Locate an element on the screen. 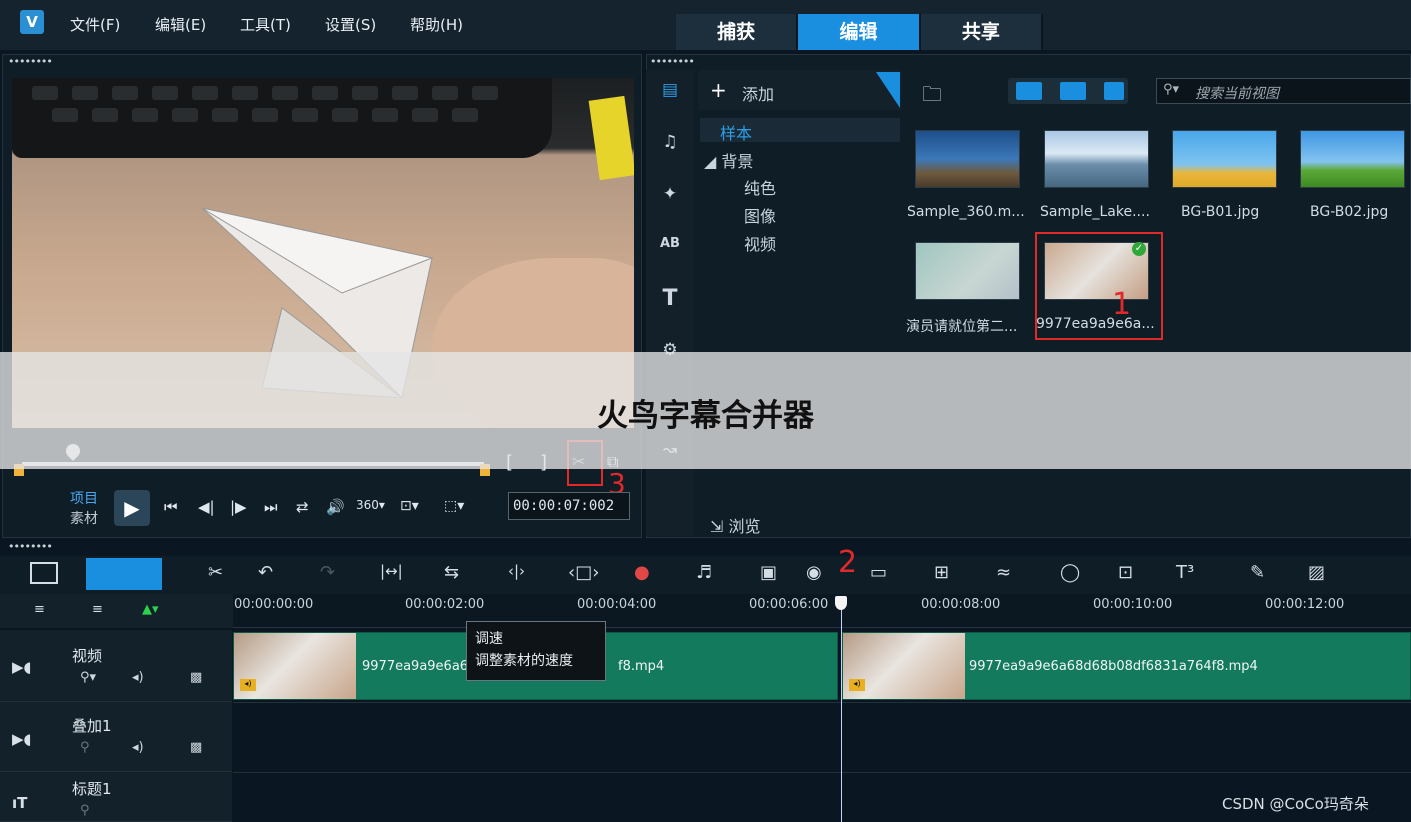 This screenshot has width=1411, height=822. video-track-header is located at coordinates (116, 666).